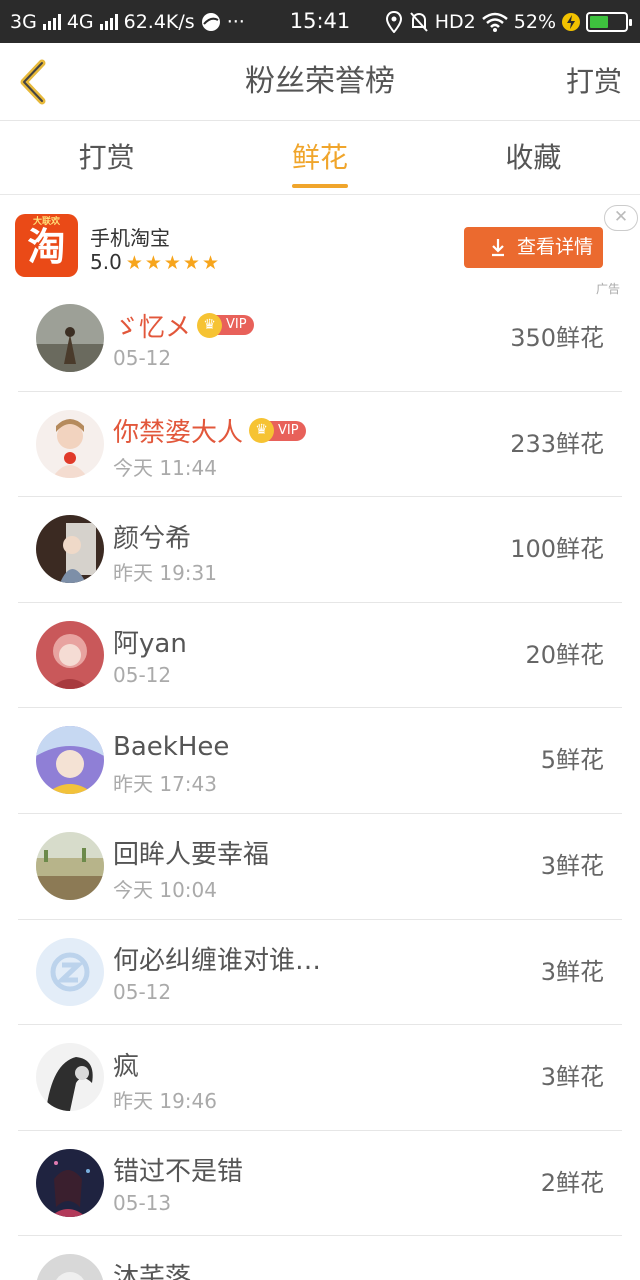  What do you see at coordinates (609, 21) in the screenshot?
I see `battery-icon` at bounding box center [609, 21].